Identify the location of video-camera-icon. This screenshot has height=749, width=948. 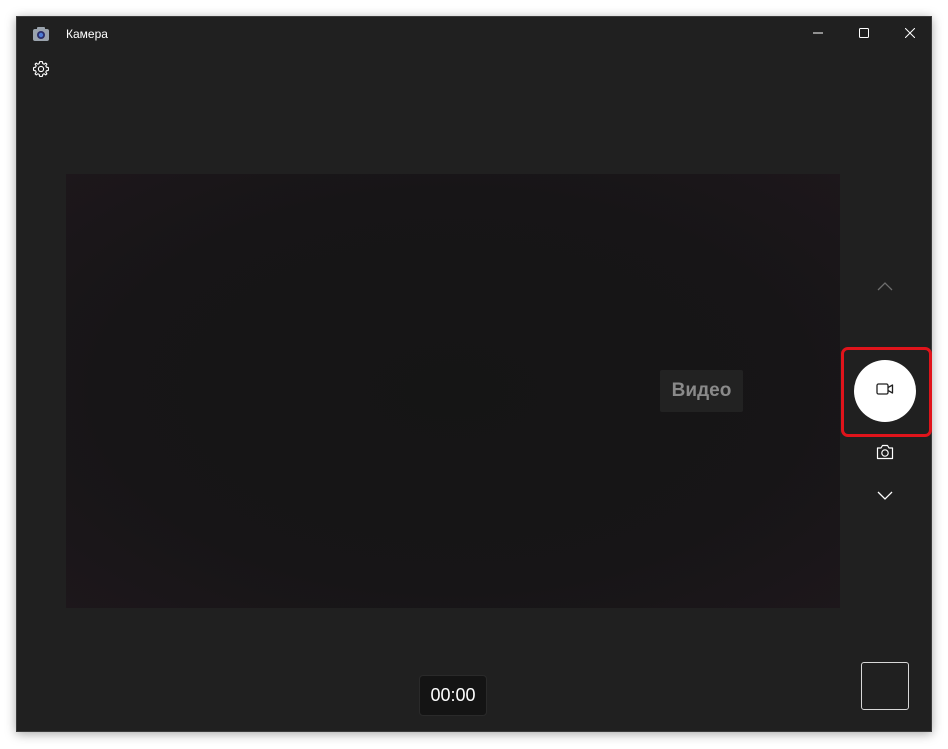
(885, 391).